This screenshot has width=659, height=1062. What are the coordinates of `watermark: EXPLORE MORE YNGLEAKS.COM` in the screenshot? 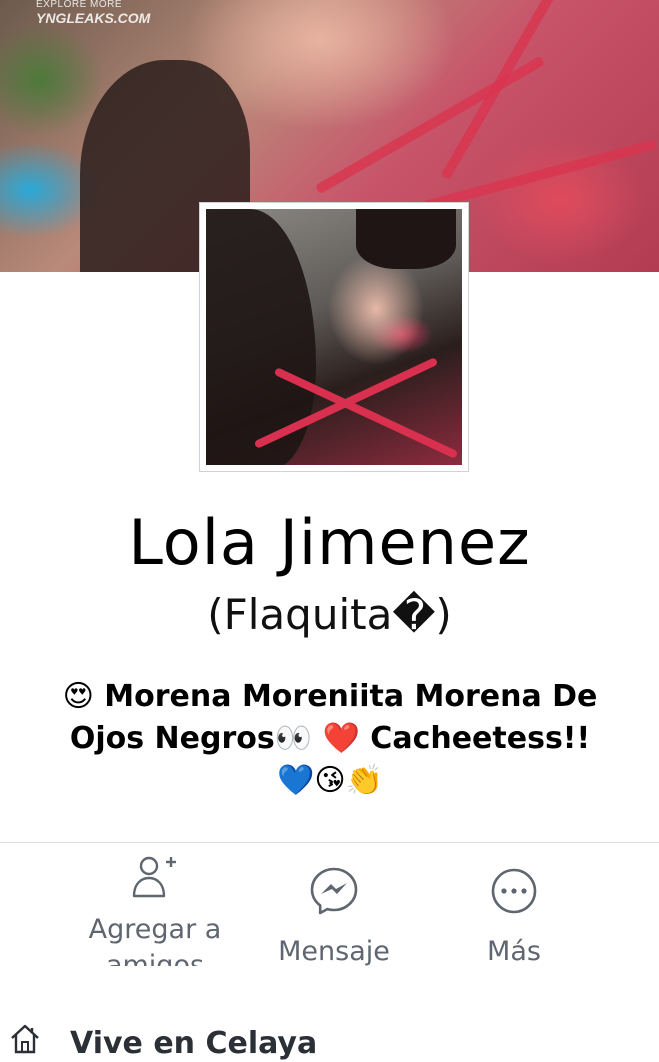 It's located at (93, 12).